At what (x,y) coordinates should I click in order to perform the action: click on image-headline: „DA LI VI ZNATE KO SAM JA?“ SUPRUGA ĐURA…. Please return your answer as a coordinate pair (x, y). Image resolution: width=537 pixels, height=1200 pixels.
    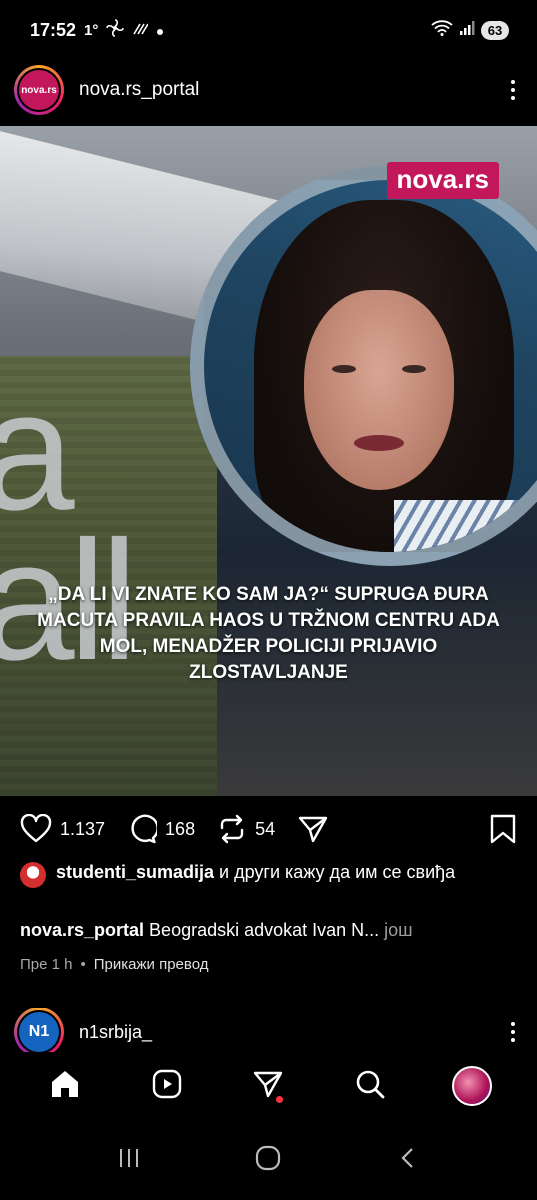
    Looking at the image, I should click on (268, 633).